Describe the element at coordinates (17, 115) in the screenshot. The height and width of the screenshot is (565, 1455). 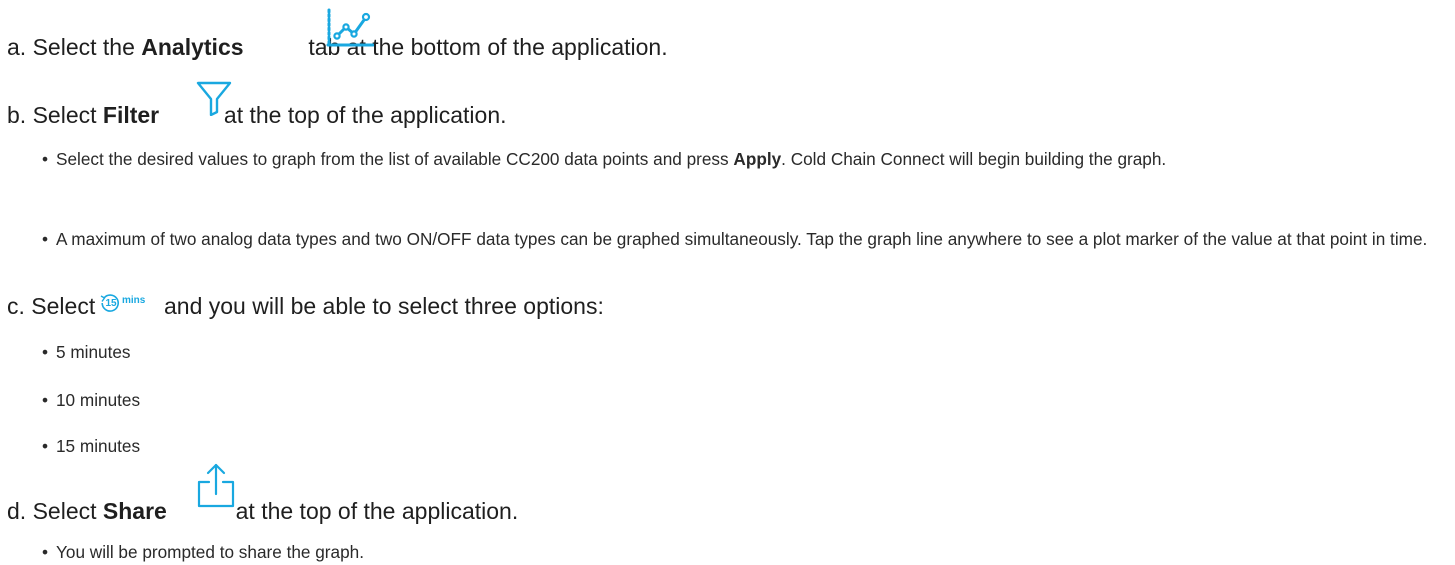
I see `step-letter: b.` at that location.